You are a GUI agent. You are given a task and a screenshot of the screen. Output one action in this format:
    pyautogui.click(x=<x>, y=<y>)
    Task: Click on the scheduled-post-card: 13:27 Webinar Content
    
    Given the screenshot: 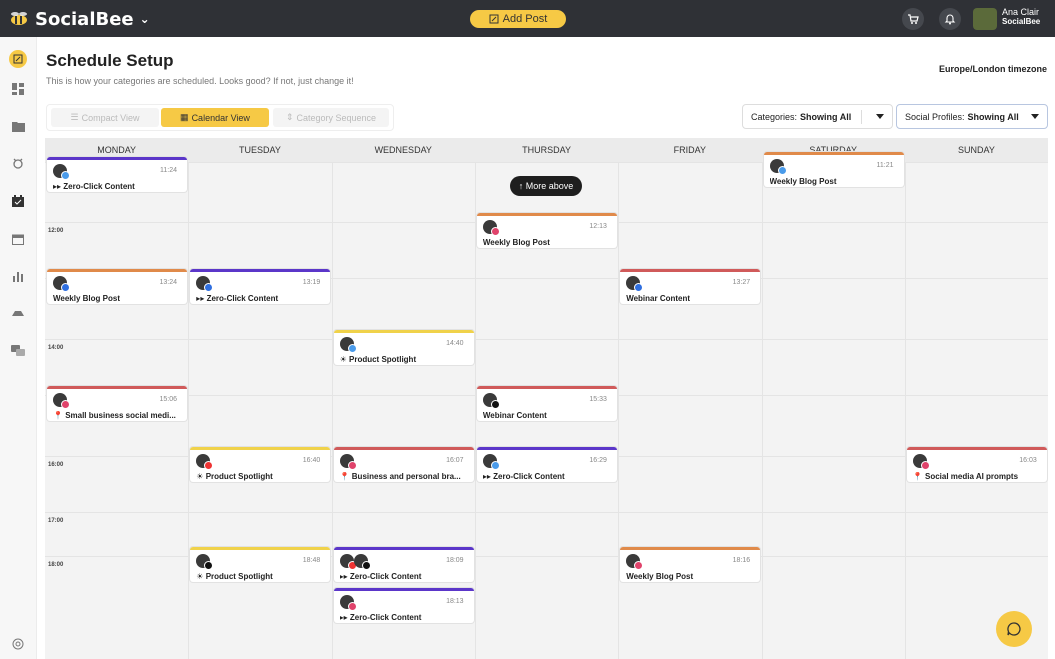 What is the action you would take?
    pyautogui.click(x=690, y=286)
    